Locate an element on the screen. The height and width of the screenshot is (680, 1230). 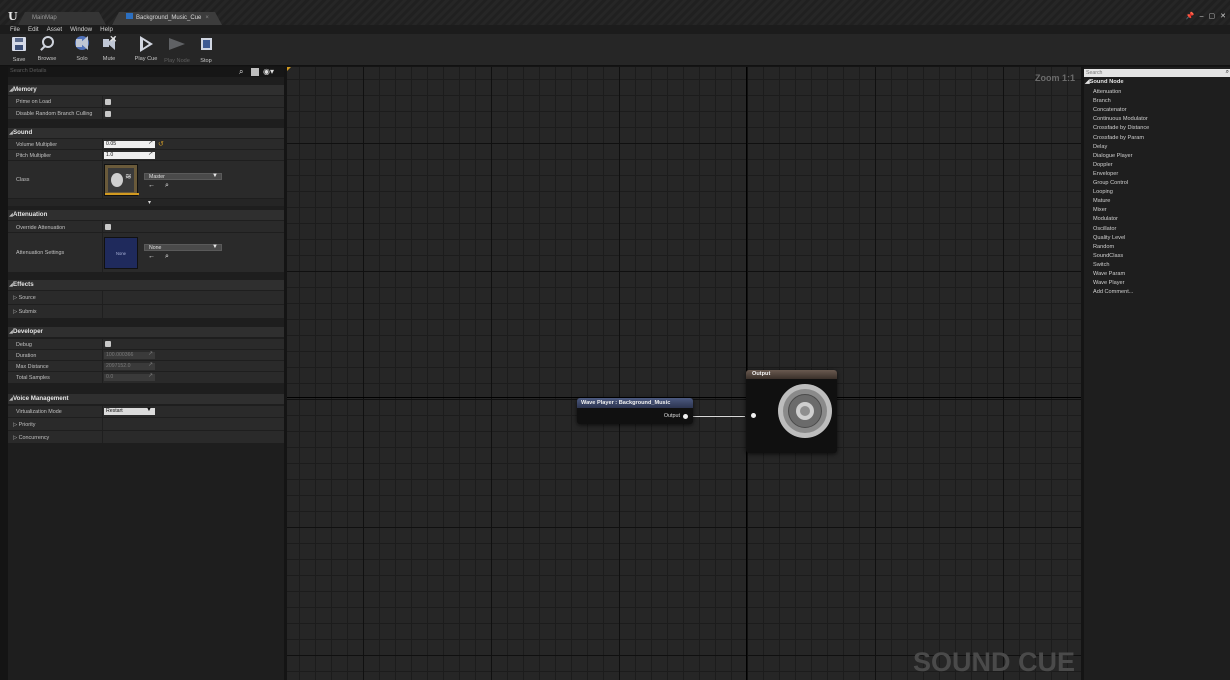
title-bar: U MainMap Background_Music_Cue × 📌 – ▢ ✕ is located at coordinates (615, 12).